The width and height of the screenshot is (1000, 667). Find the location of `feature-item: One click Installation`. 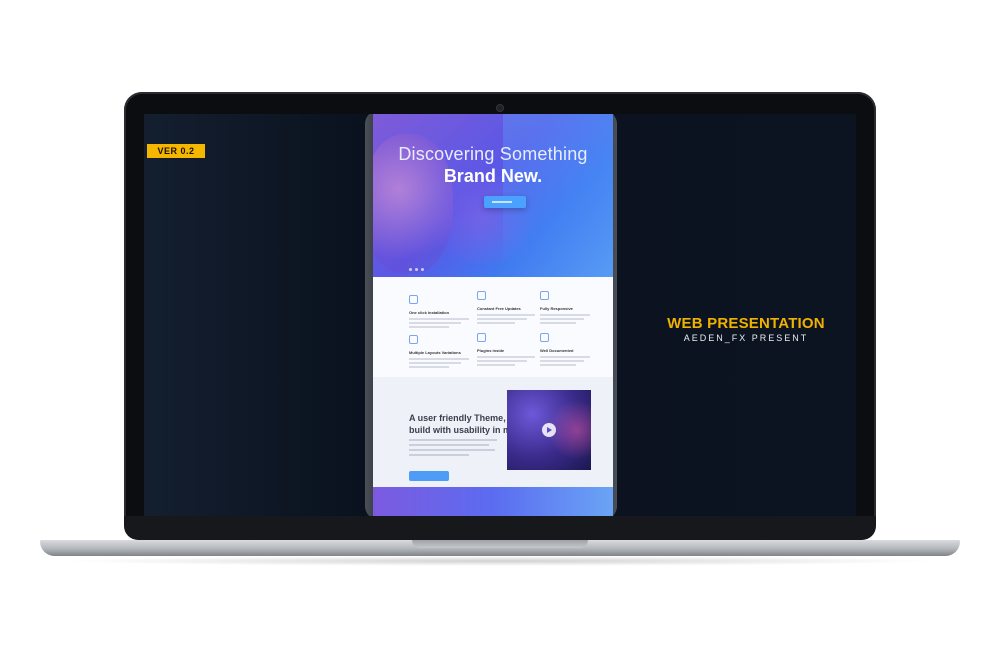

feature-item: One click Installation is located at coordinates (443, 312).